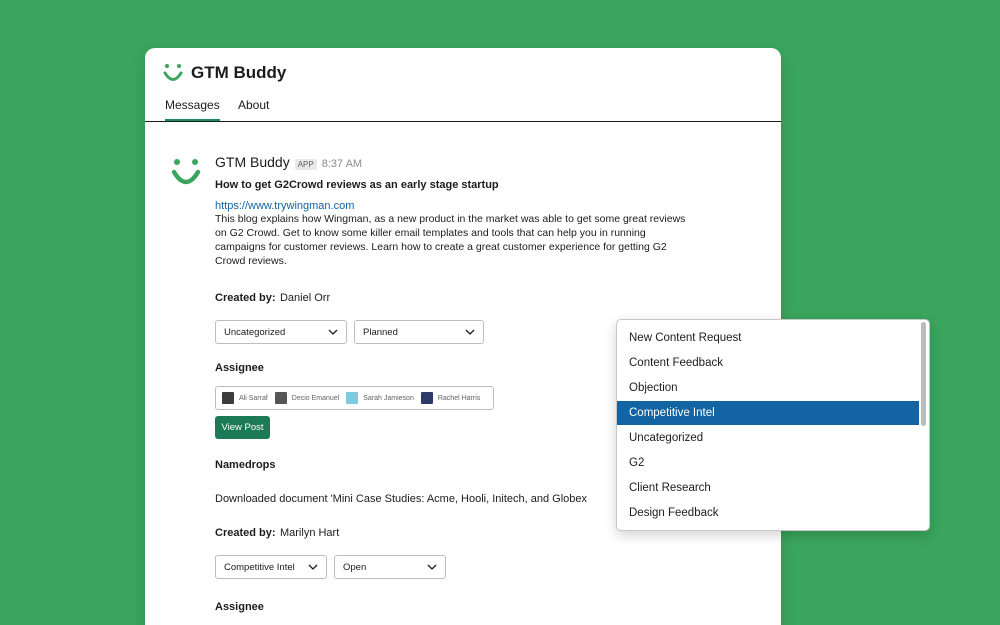  I want to click on category-select-value: Competitive Intel, so click(259, 567).